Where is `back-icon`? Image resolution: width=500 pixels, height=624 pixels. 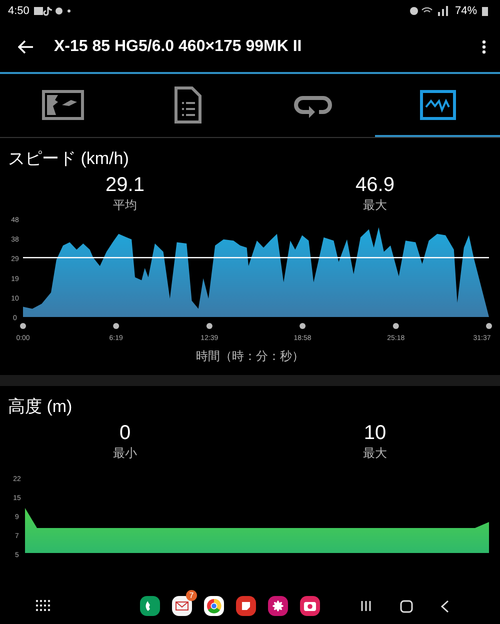 back-icon is located at coordinates (445, 606).